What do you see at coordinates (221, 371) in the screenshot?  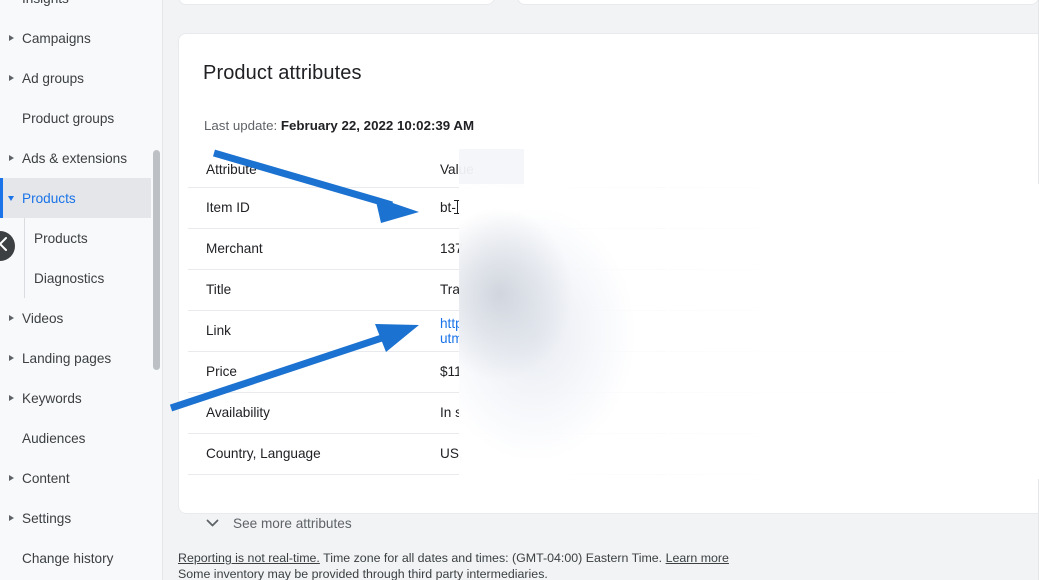 I see `attribute-name-cell: Price` at bounding box center [221, 371].